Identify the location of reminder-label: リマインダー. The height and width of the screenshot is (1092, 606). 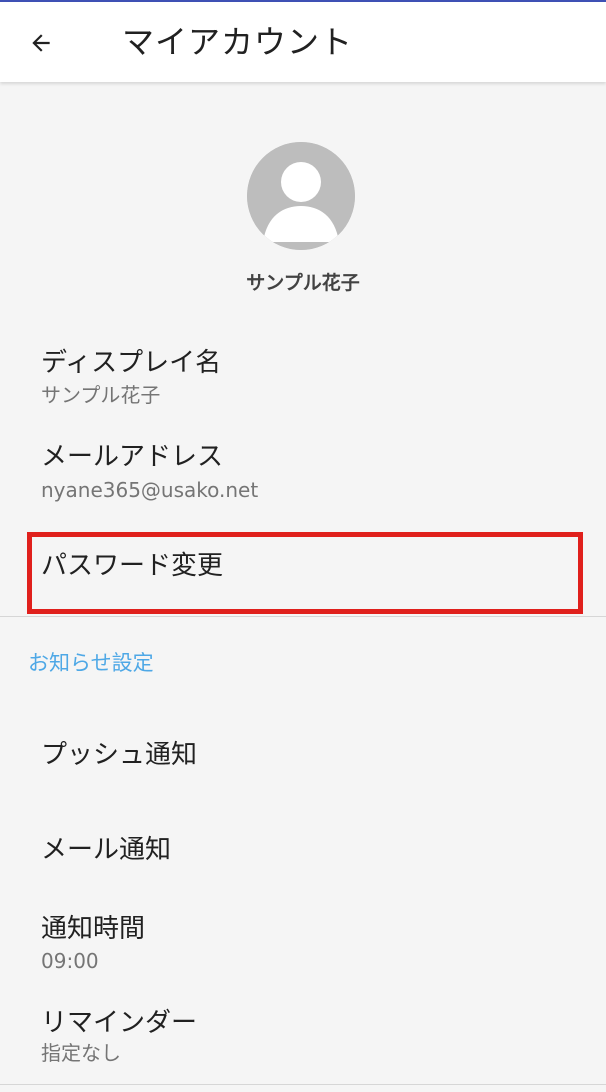
(119, 1023).